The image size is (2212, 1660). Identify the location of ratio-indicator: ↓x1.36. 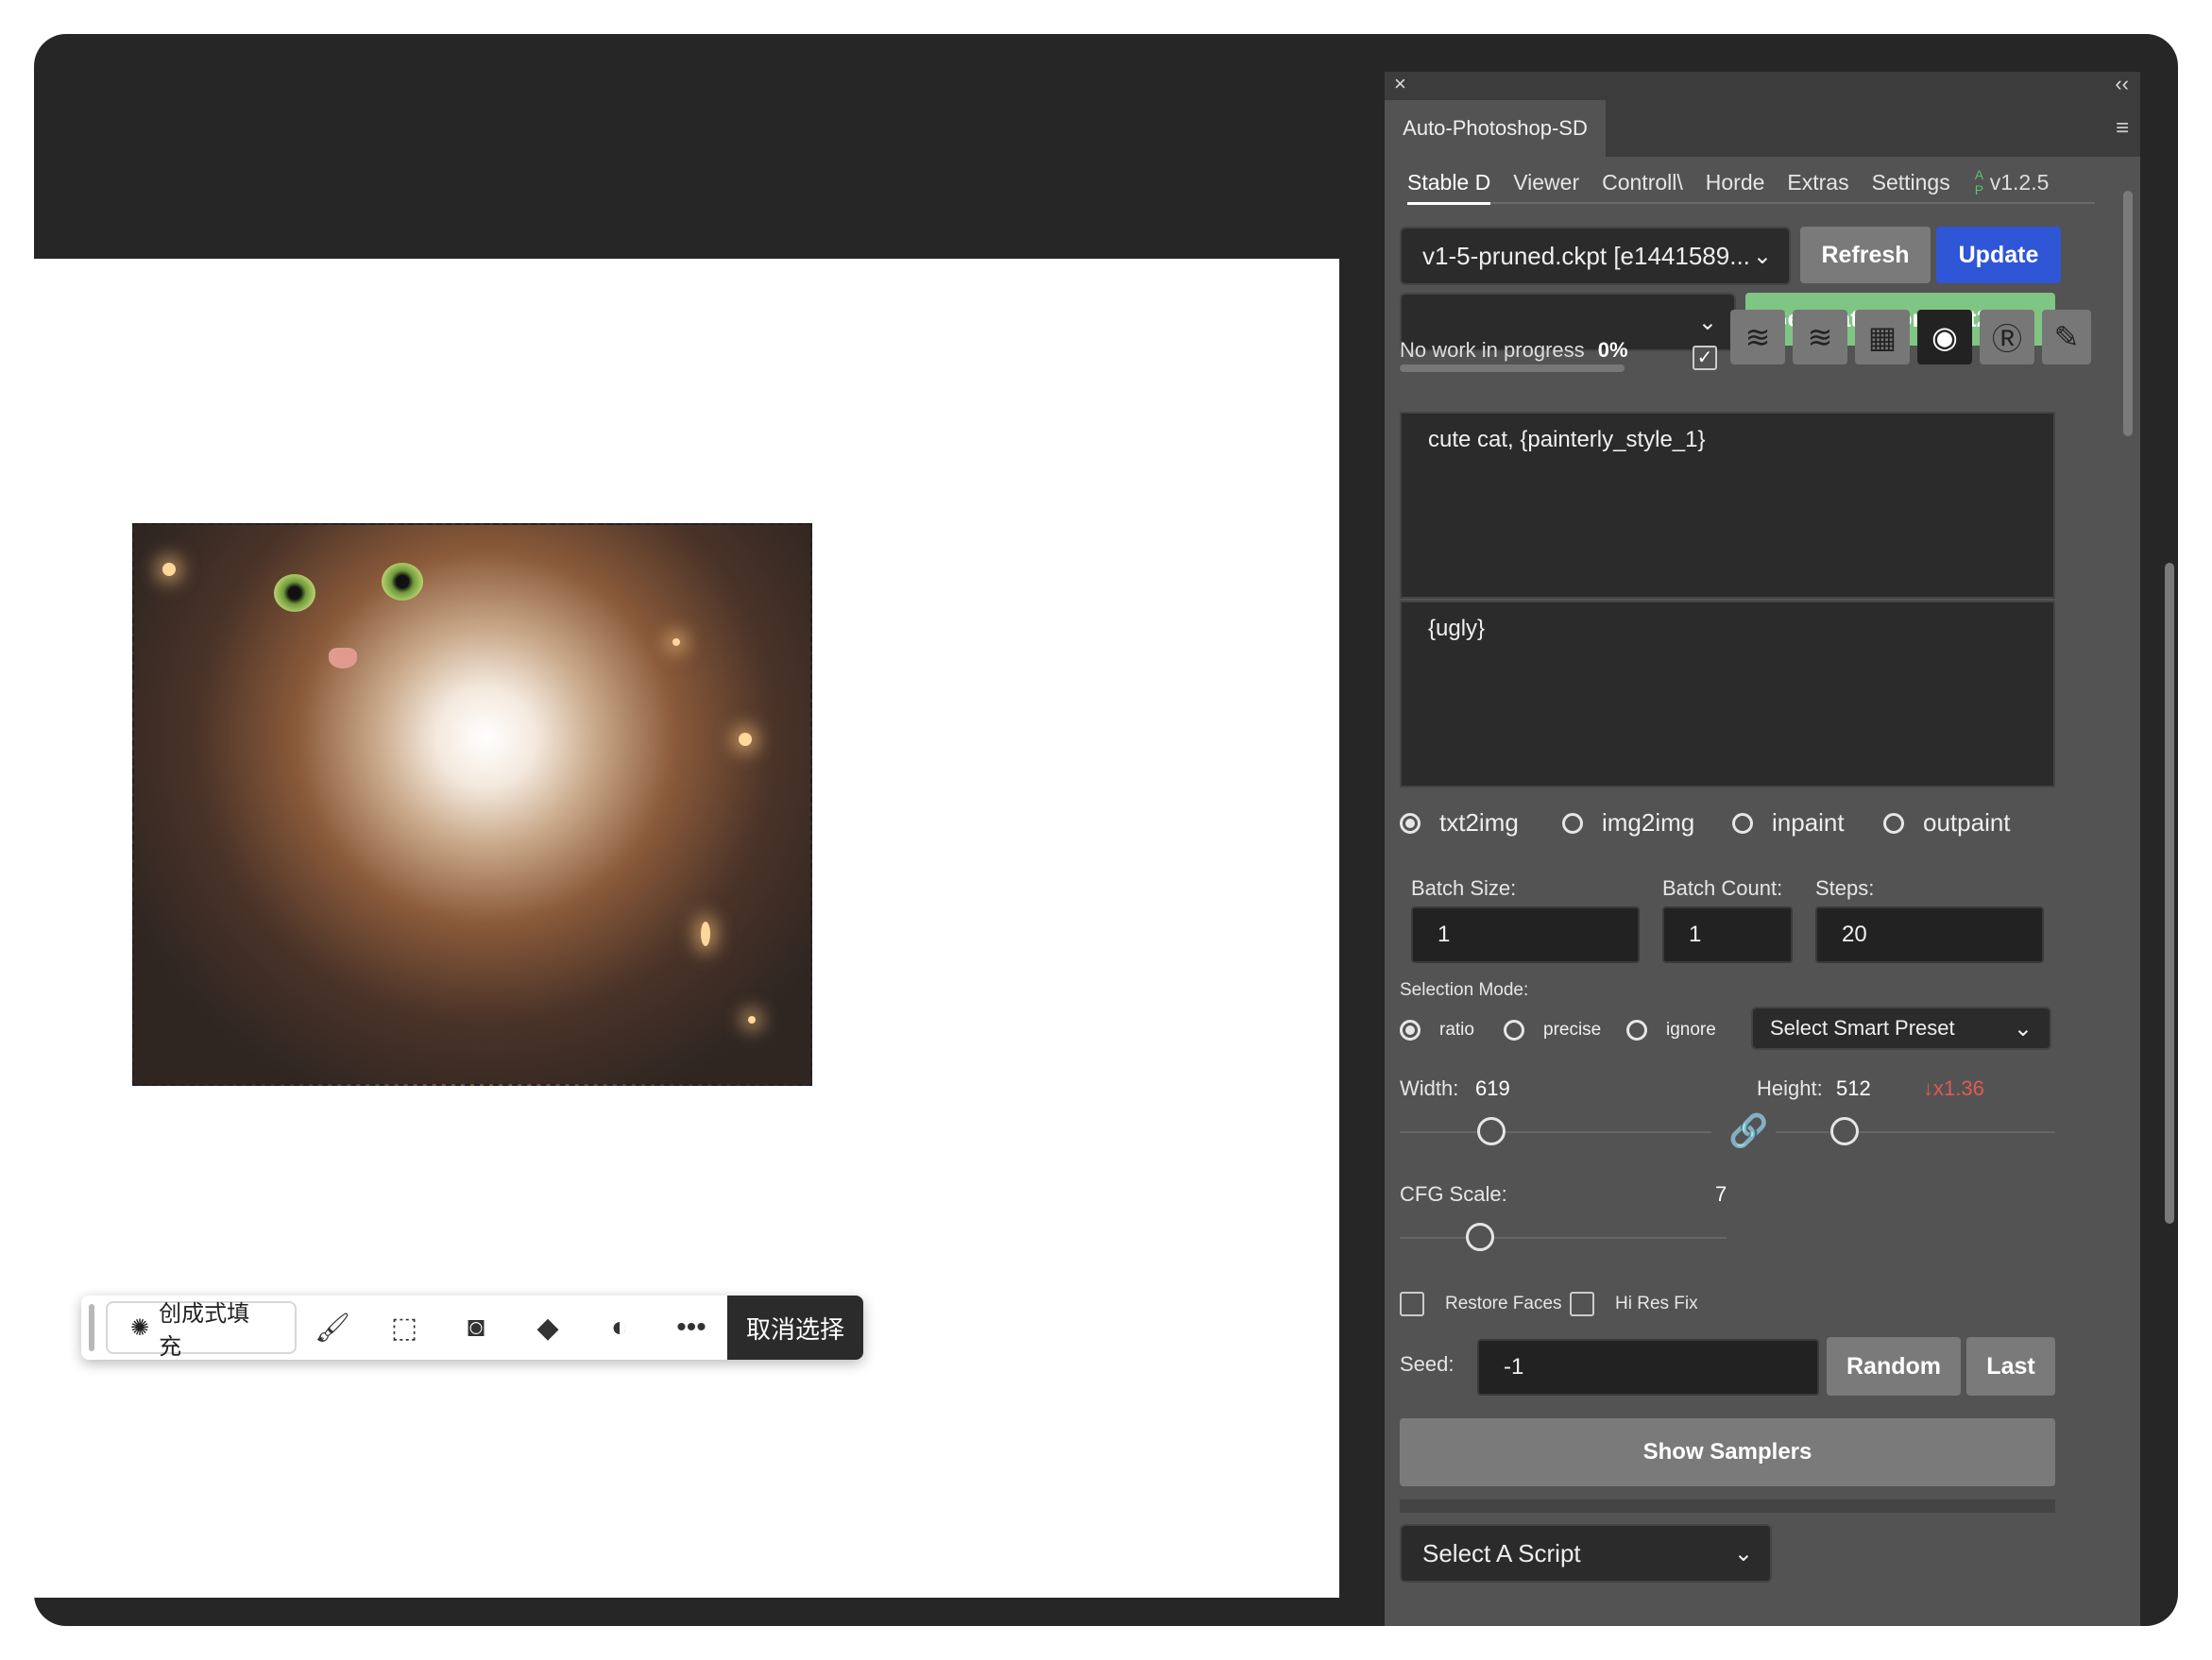
(1953, 1088).